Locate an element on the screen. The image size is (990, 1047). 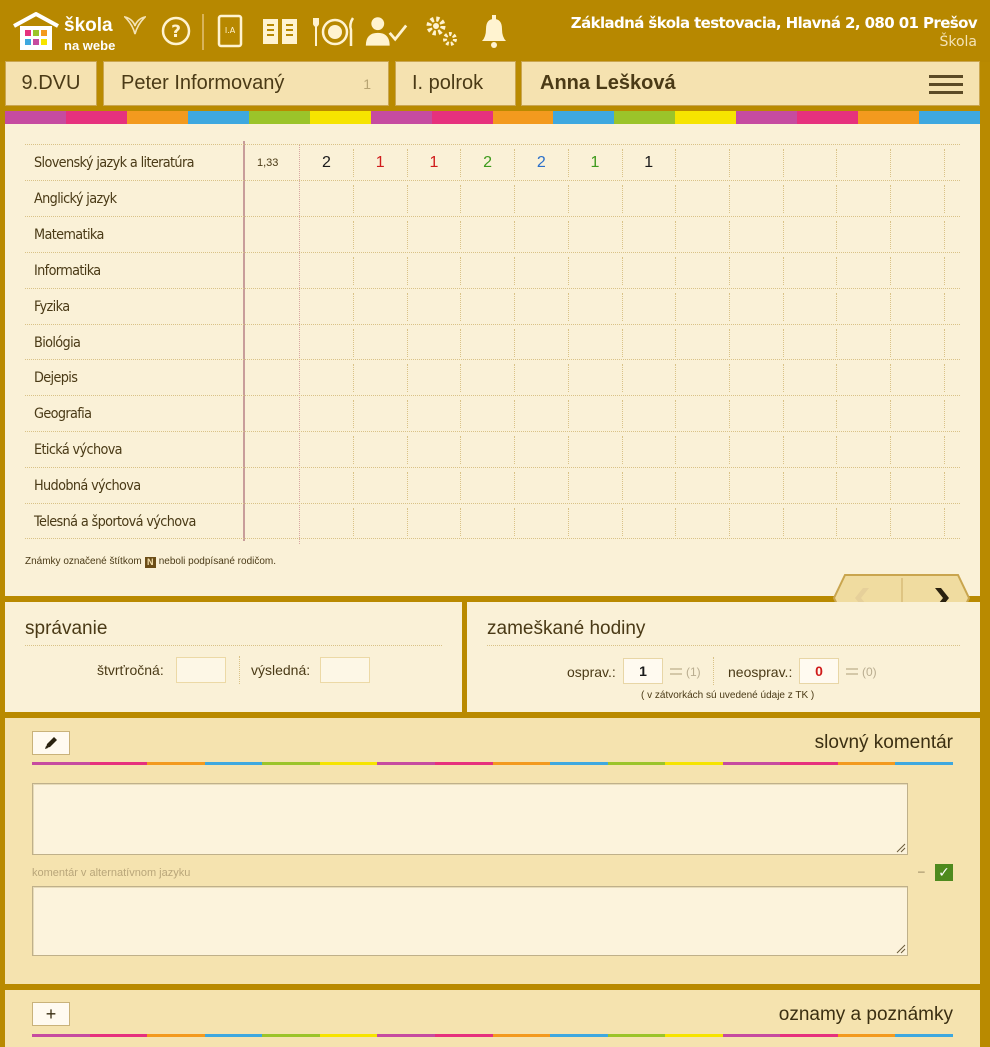
subject-row: Dejepis is located at coordinates (492, 377).